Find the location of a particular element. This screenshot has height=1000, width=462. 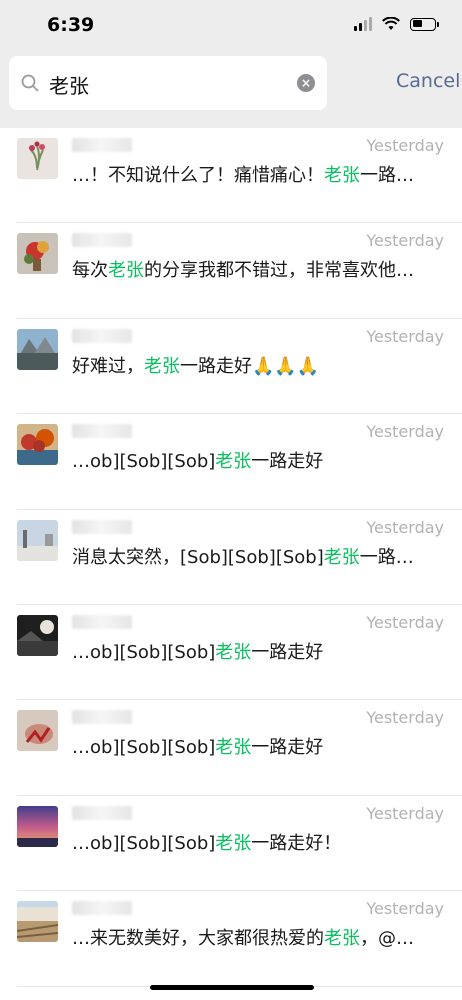

result-snippet: …ob][Sob][Sob]老张一路走好！ is located at coordinates (258, 842).